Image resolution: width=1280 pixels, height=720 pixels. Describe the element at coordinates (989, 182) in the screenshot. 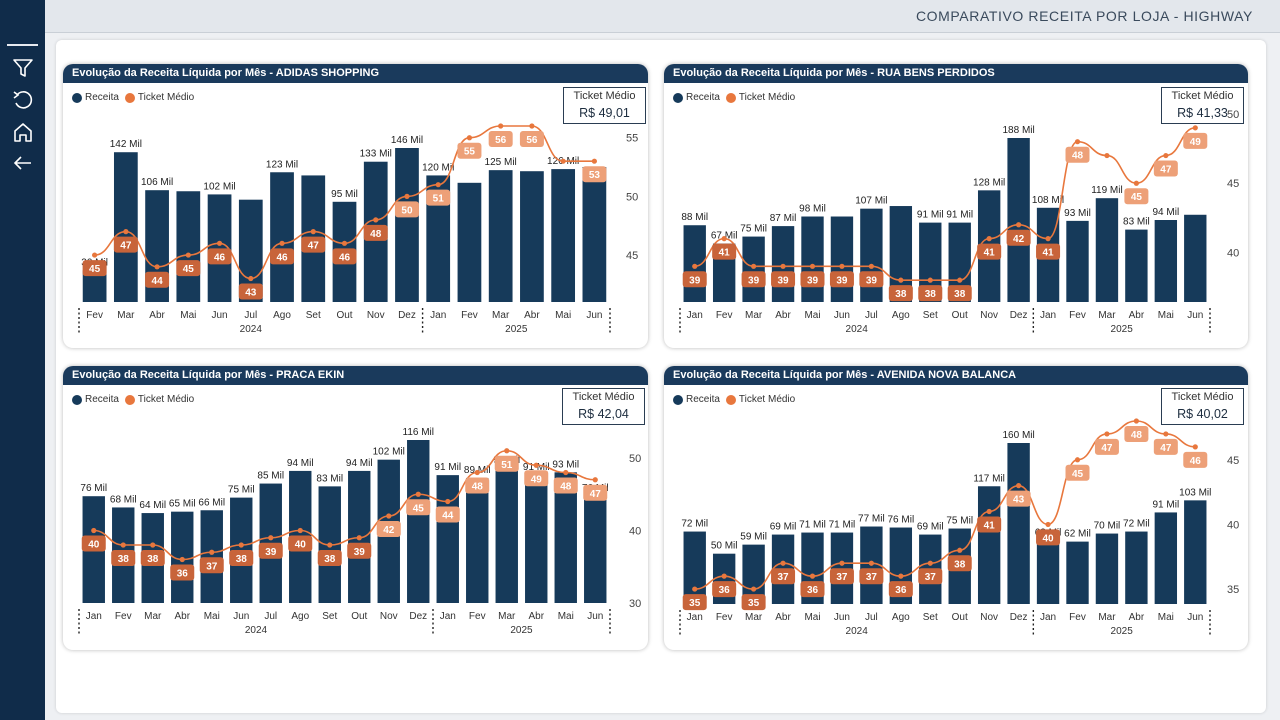

I see `bar-data-label: 128 Mil` at that location.